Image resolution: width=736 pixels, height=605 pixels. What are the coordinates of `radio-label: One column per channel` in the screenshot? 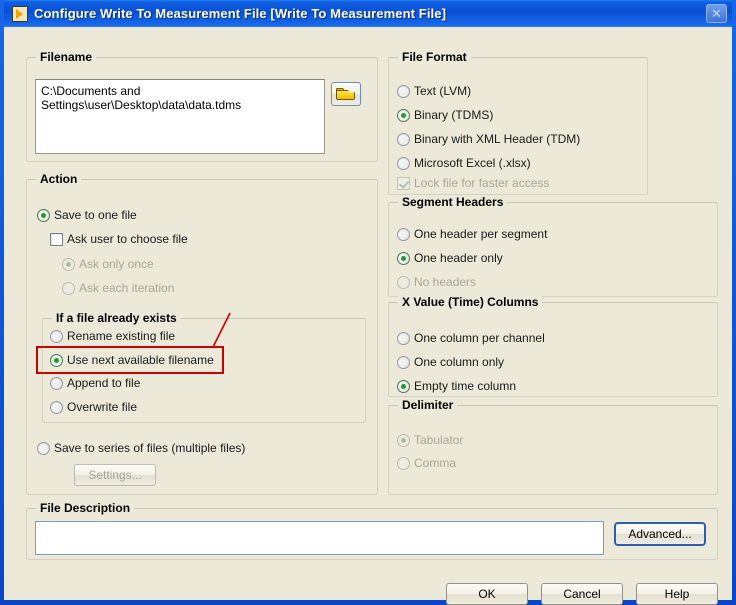 It's located at (479, 338).